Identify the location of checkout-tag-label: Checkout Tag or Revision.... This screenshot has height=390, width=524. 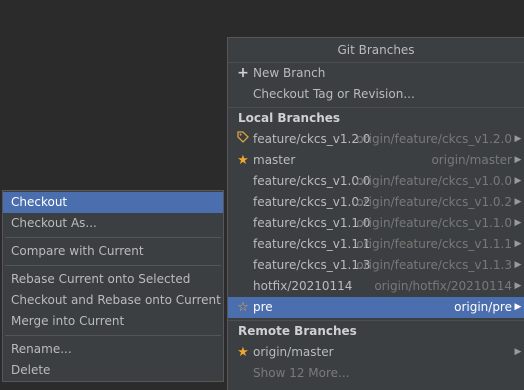
(334, 94).